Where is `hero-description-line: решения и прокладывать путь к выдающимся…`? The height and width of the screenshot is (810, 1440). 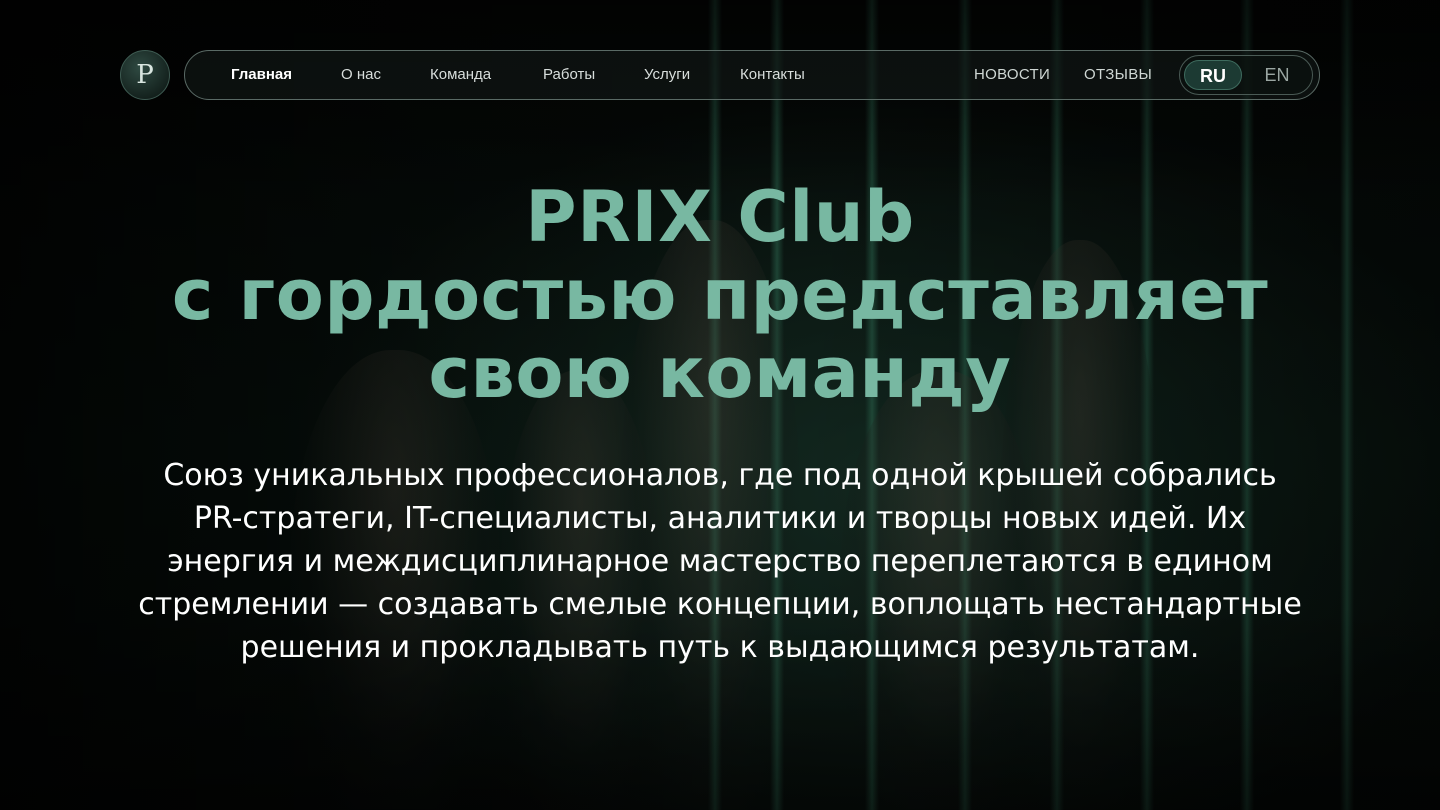 hero-description-line: решения и прокладывать путь к выдающимся… is located at coordinates (720, 647).